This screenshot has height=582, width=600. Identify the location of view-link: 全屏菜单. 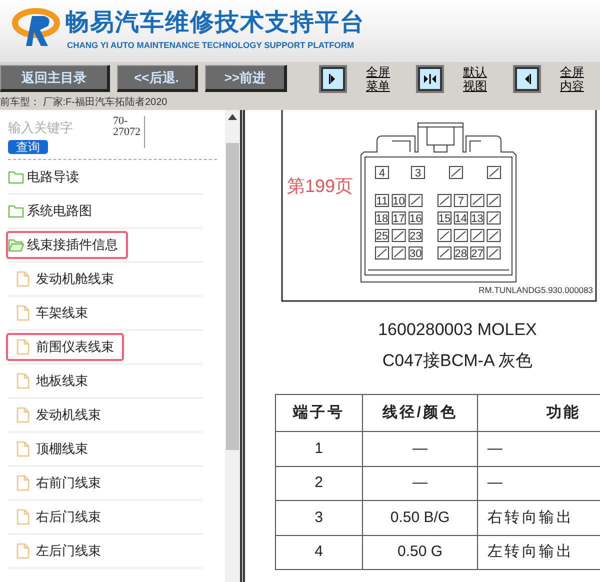
(380, 78).